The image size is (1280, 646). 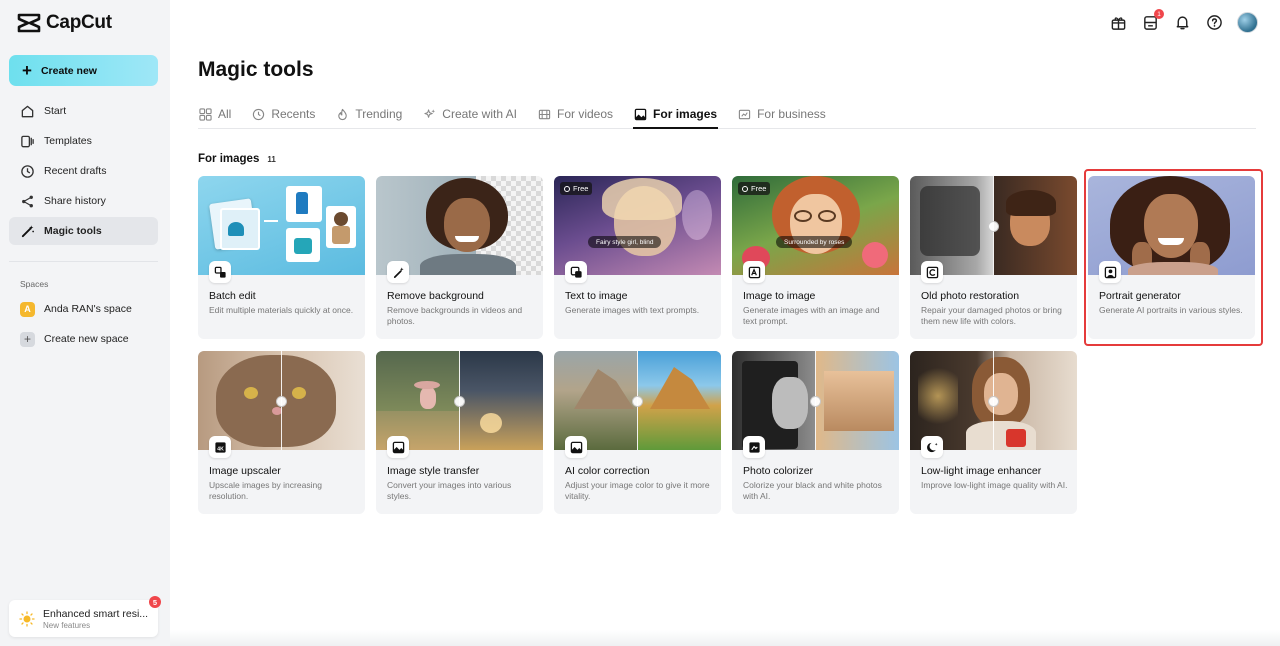 I want to click on portrait-icon, so click(x=1110, y=272).